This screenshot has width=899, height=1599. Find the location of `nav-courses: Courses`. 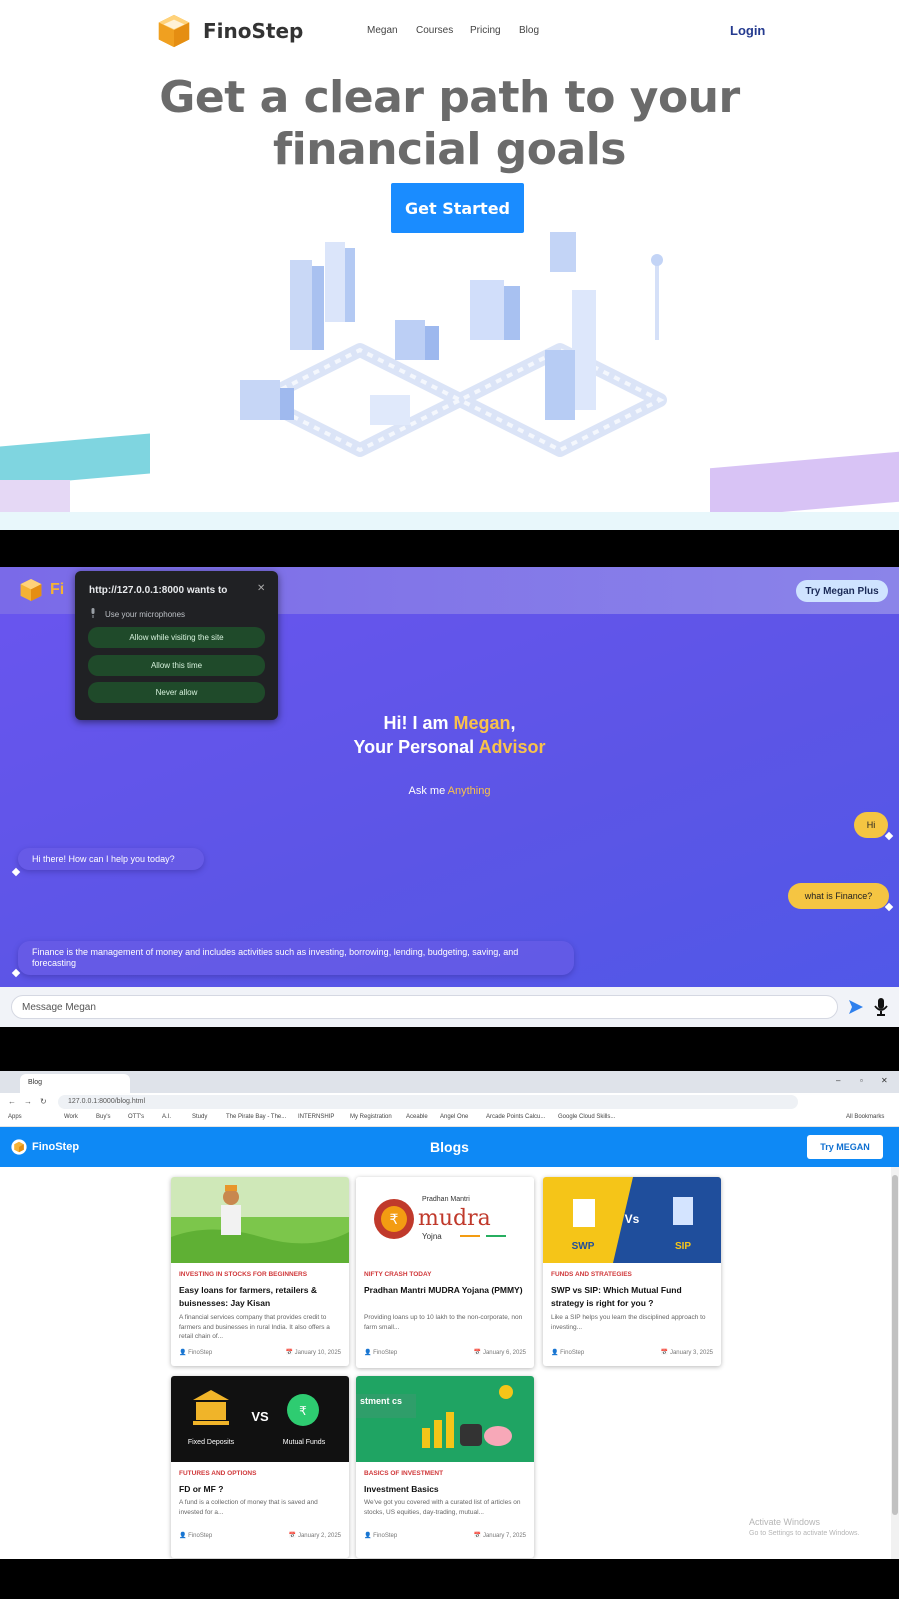

nav-courses: Courses is located at coordinates (434, 30).